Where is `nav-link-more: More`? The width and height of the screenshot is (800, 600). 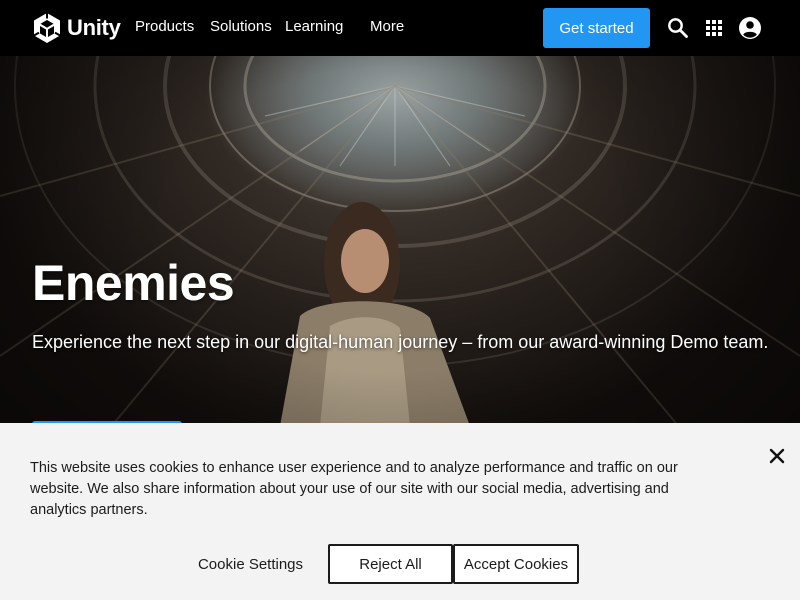
nav-link-more: More is located at coordinates (387, 26).